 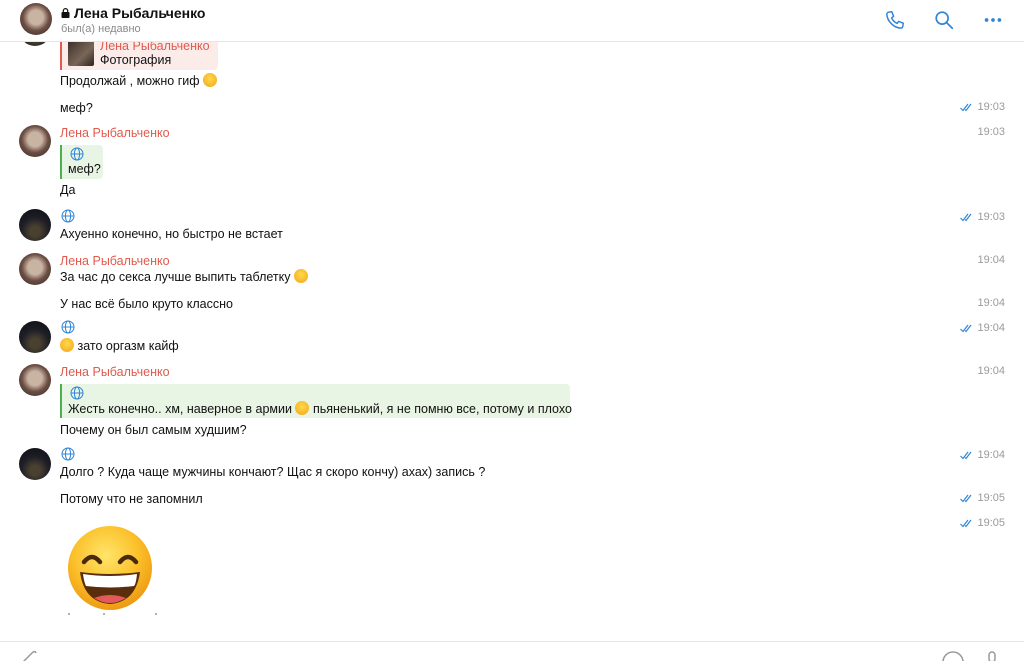 What do you see at coordinates (512, 651) in the screenshot?
I see `message-composer` at bounding box center [512, 651].